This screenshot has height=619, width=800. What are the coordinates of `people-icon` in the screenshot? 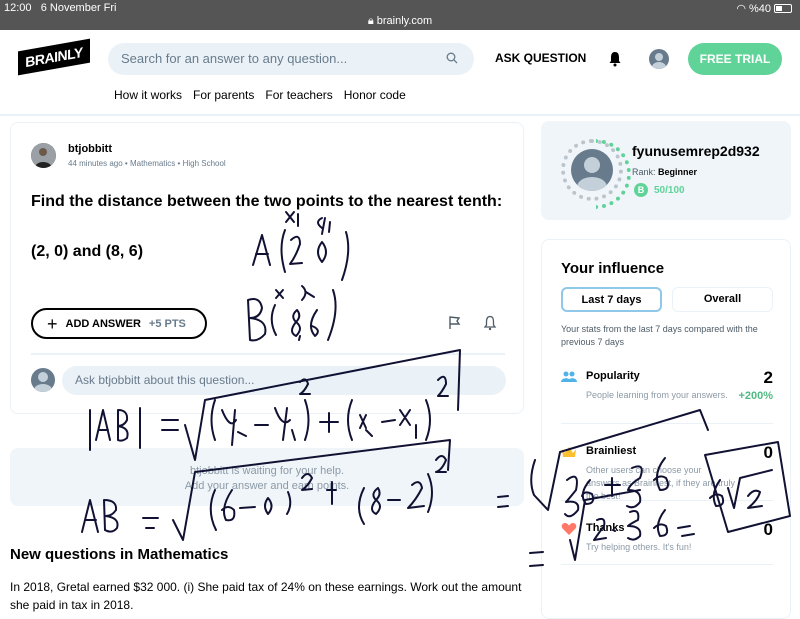 It's located at (569, 376).